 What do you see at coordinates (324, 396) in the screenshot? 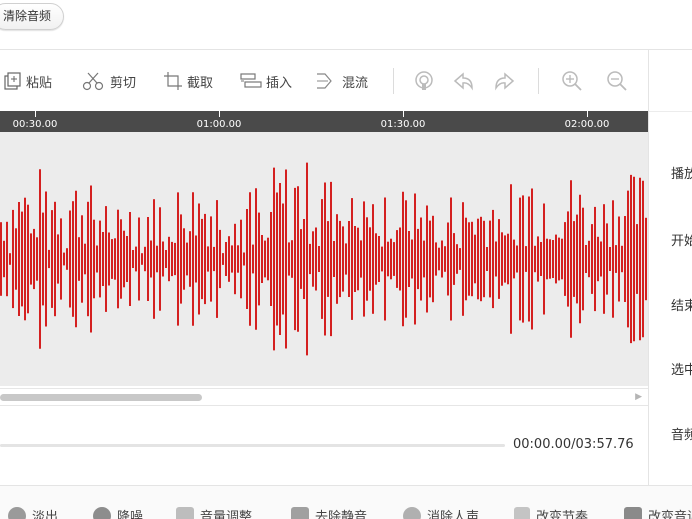
I see `horizontal-scrollbar: ▶` at bounding box center [324, 396].